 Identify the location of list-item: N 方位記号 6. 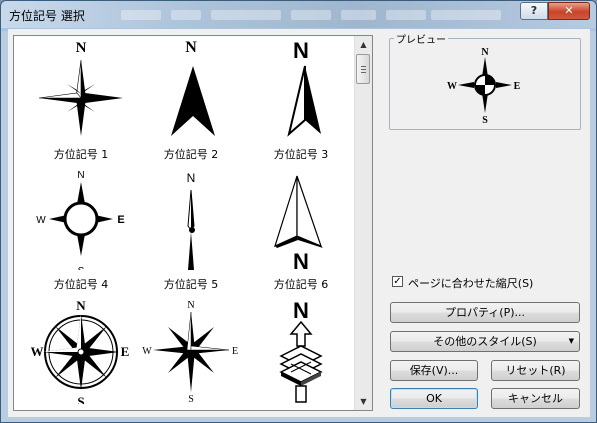
(301, 228).